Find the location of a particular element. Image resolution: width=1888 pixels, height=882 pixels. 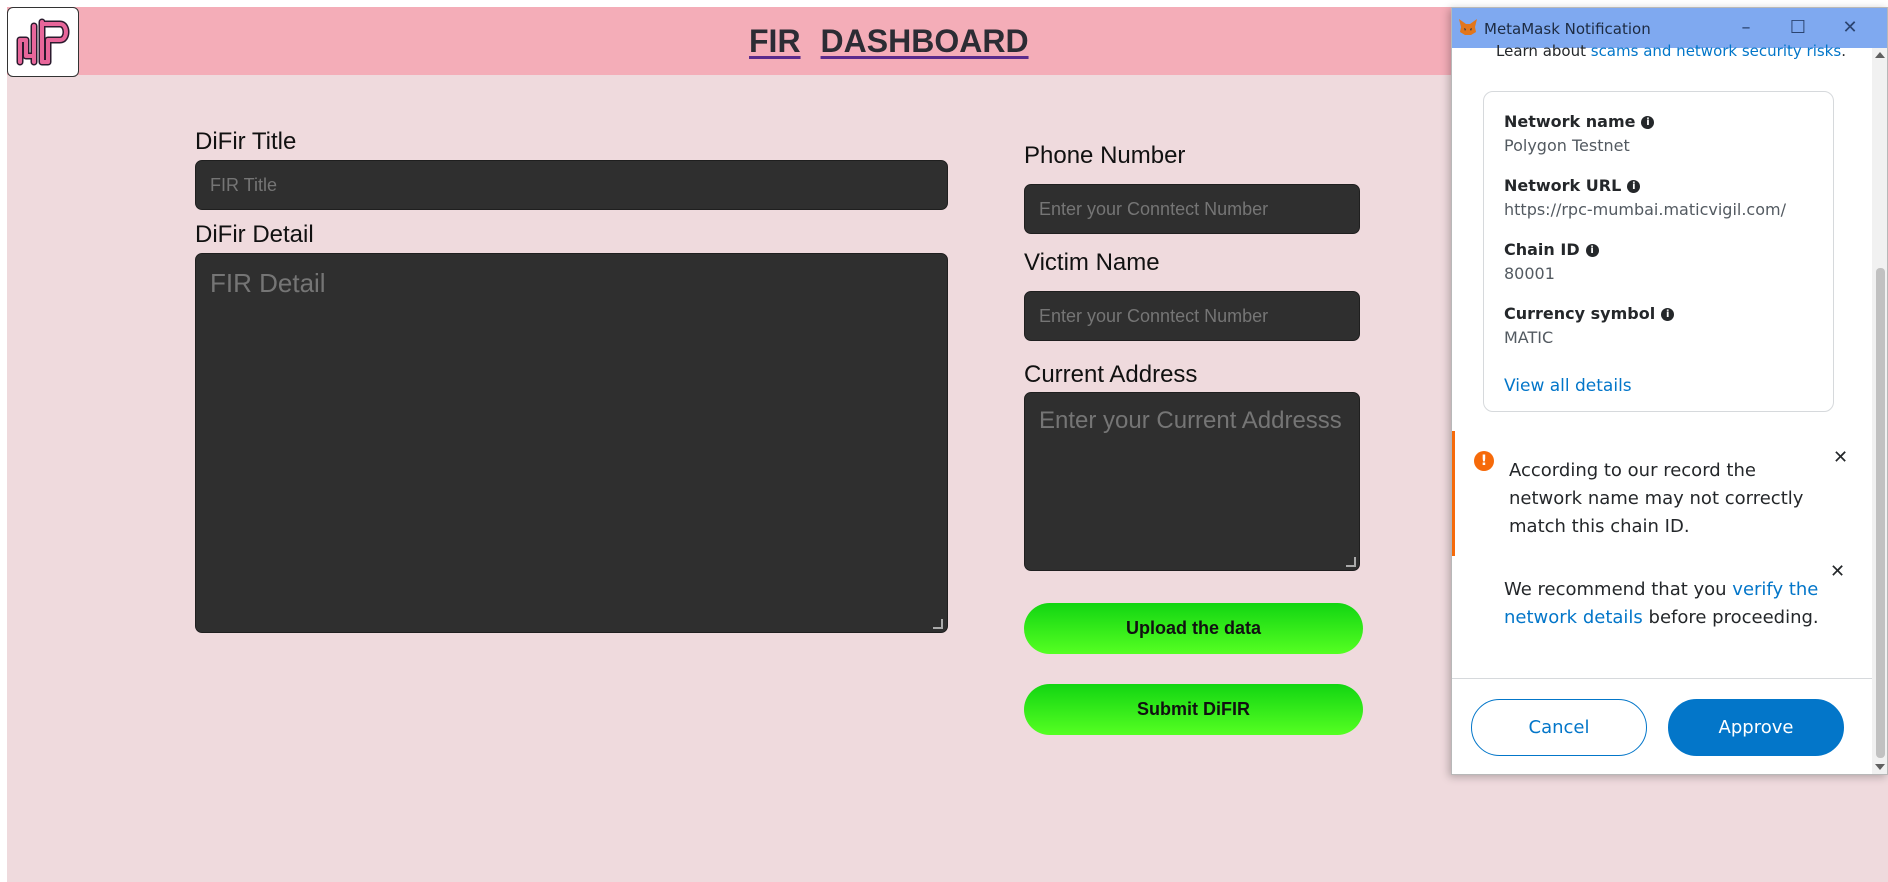

currency-symbol-key: Currency symbol i is located at coordinates (1589, 313).